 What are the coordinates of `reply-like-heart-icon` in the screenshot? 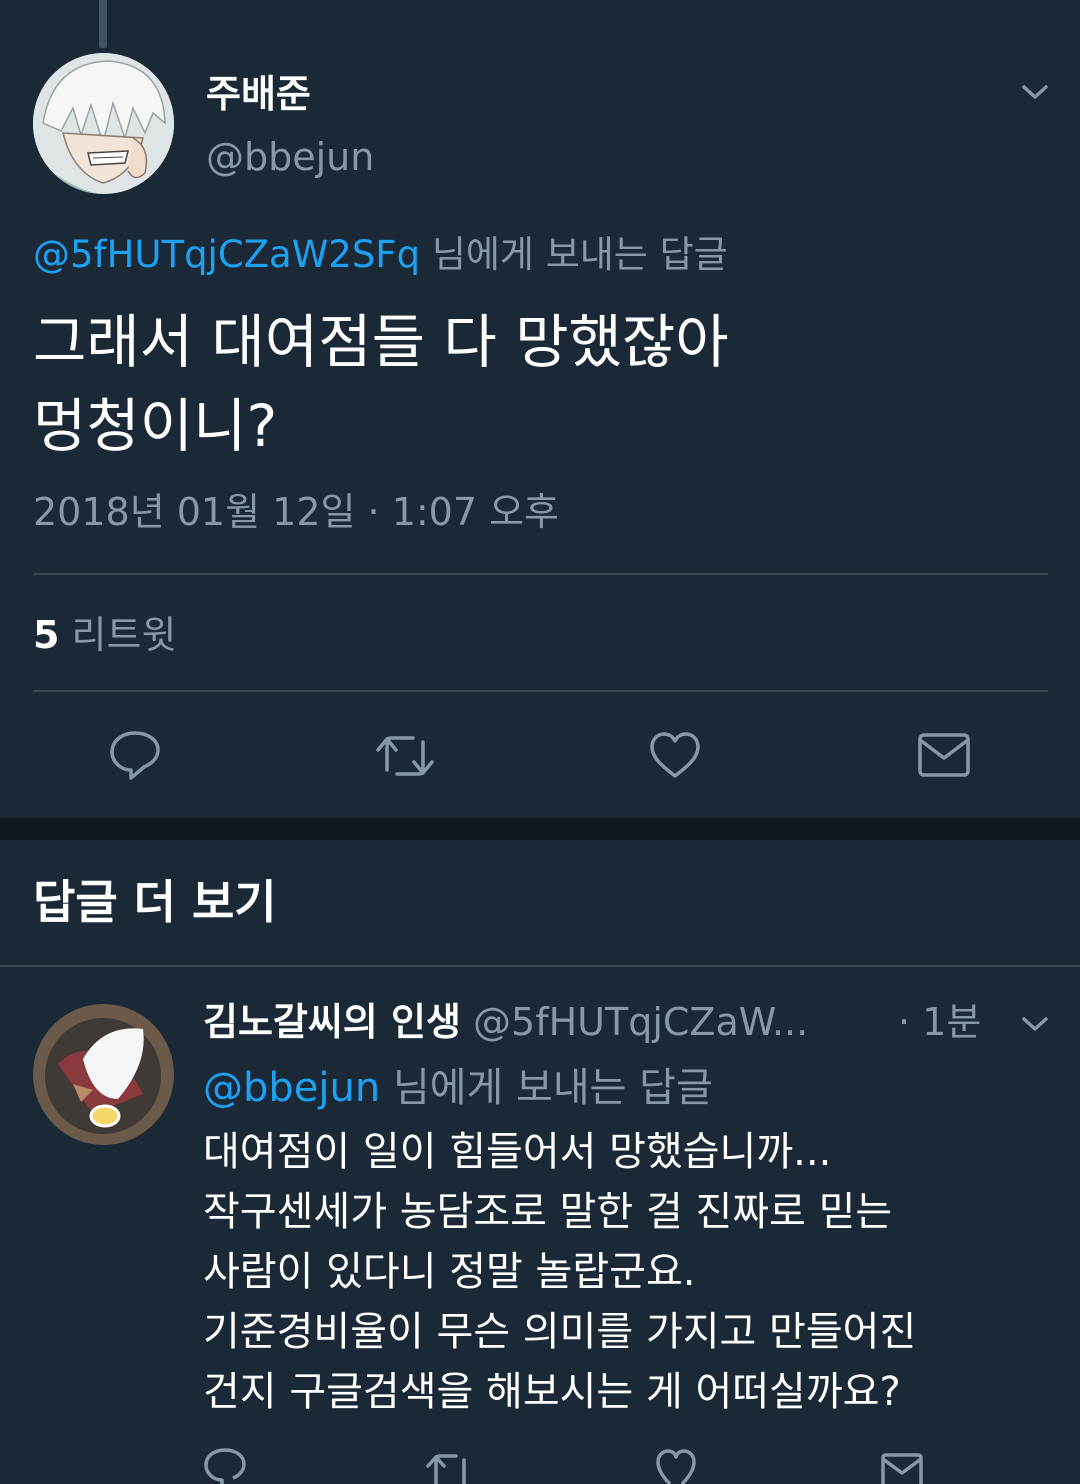 It's located at (676, 1466).